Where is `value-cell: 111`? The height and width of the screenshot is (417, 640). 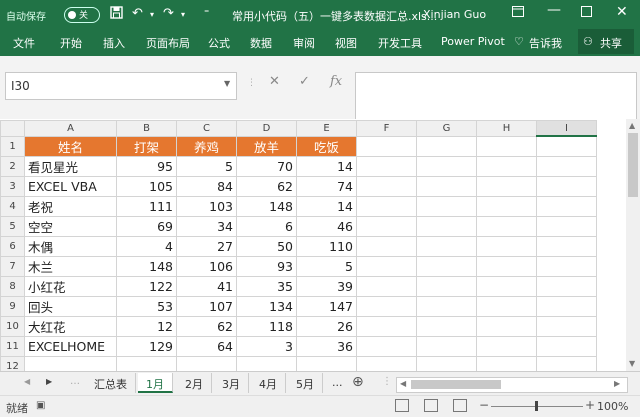 value-cell: 111 is located at coordinates (146, 206).